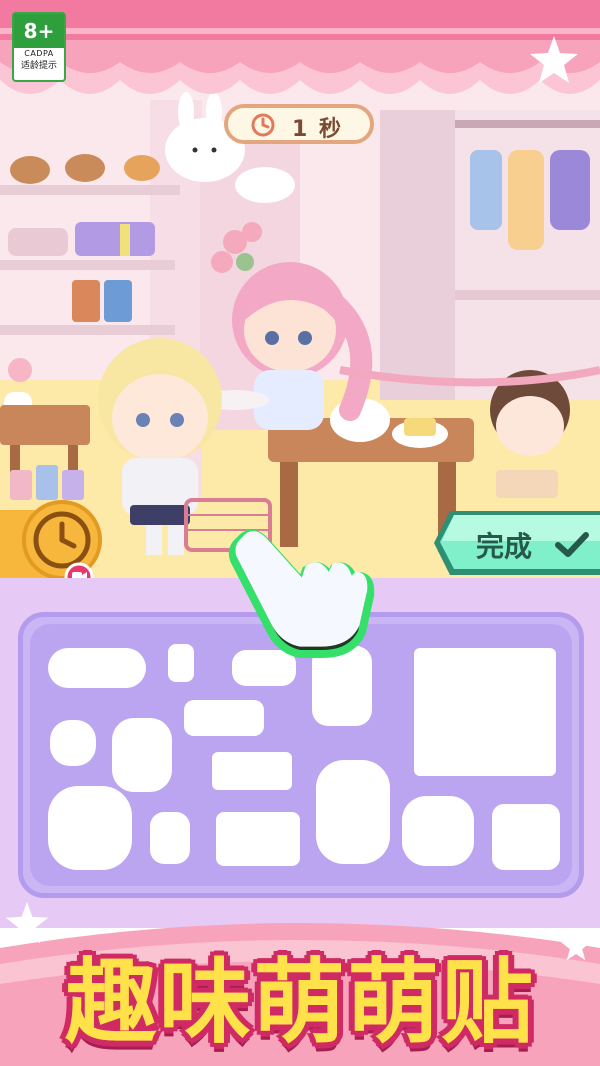 This screenshot has height=1066, width=600. I want to click on checkmark-icon, so click(572, 544).